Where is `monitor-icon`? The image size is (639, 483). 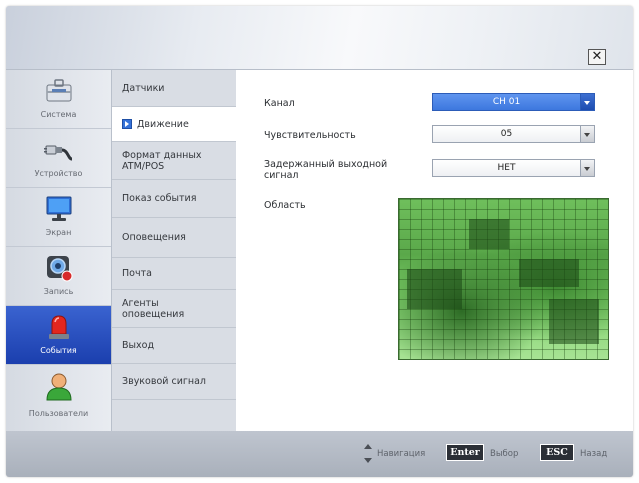
monitor-icon is located at coordinates (59, 208).